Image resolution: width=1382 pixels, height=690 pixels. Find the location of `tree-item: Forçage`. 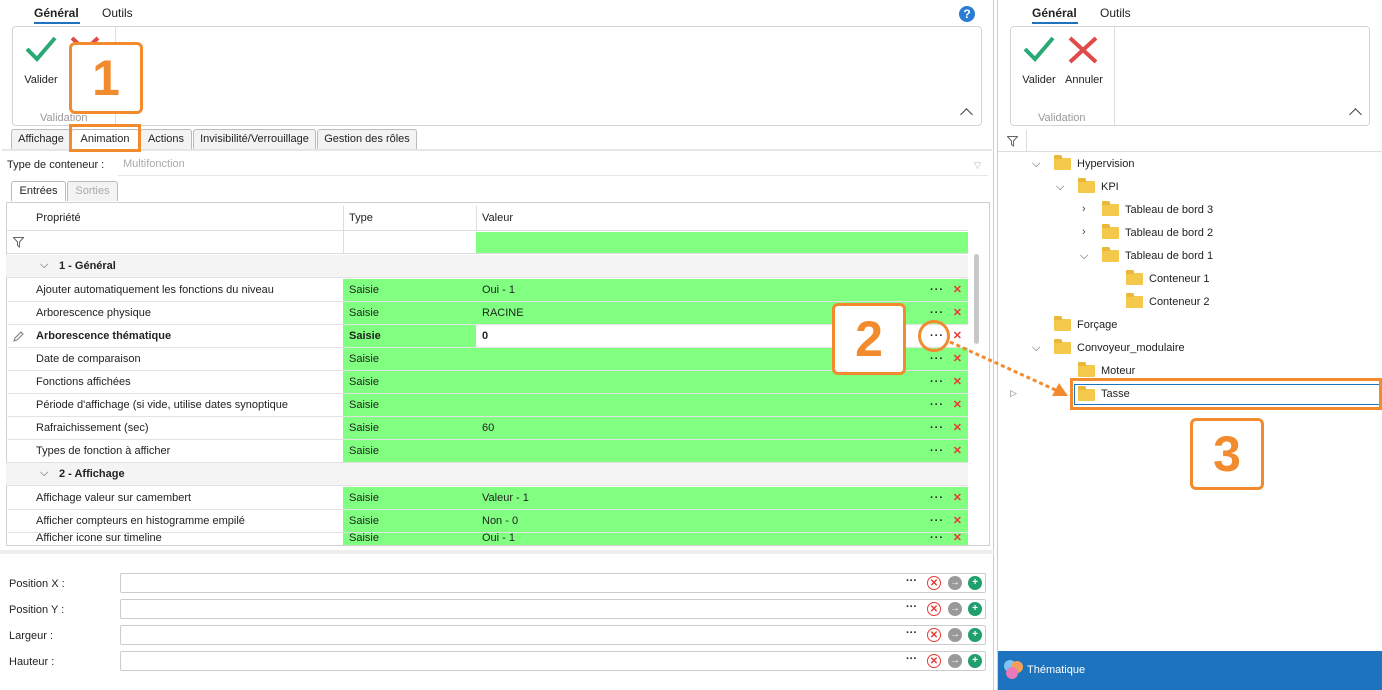

tree-item: Forçage is located at coordinates (1097, 325).